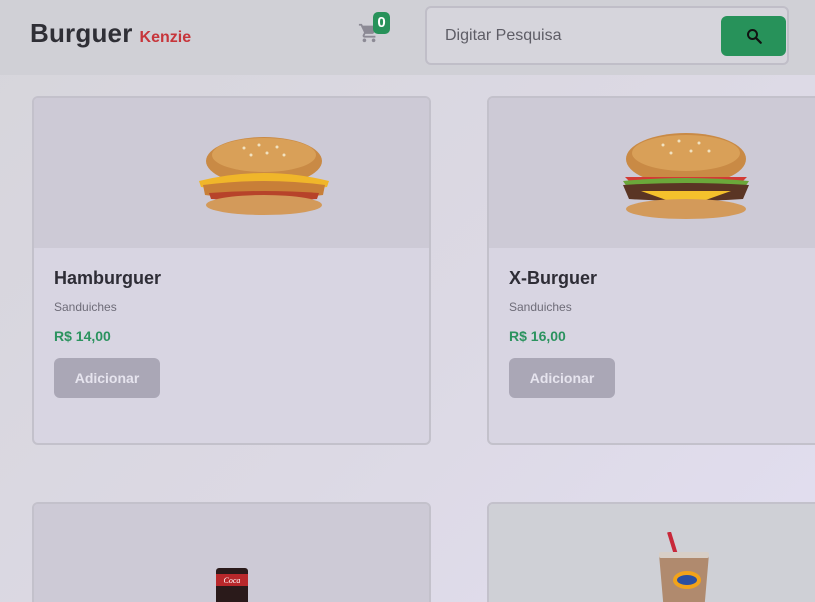 The image size is (815, 602). I want to click on product-card: Coca, so click(231, 552).